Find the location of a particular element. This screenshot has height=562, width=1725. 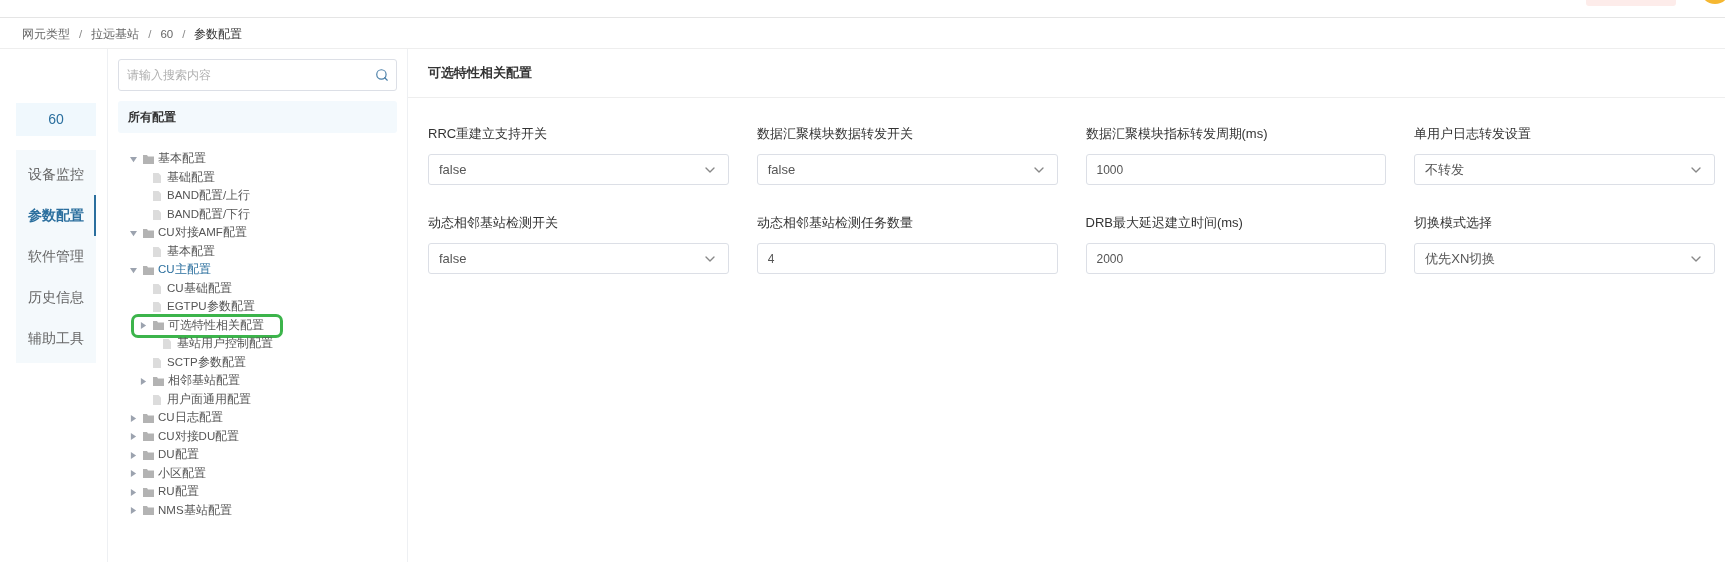

tree-item: NMS基站配置 is located at coordinates (189, 510).